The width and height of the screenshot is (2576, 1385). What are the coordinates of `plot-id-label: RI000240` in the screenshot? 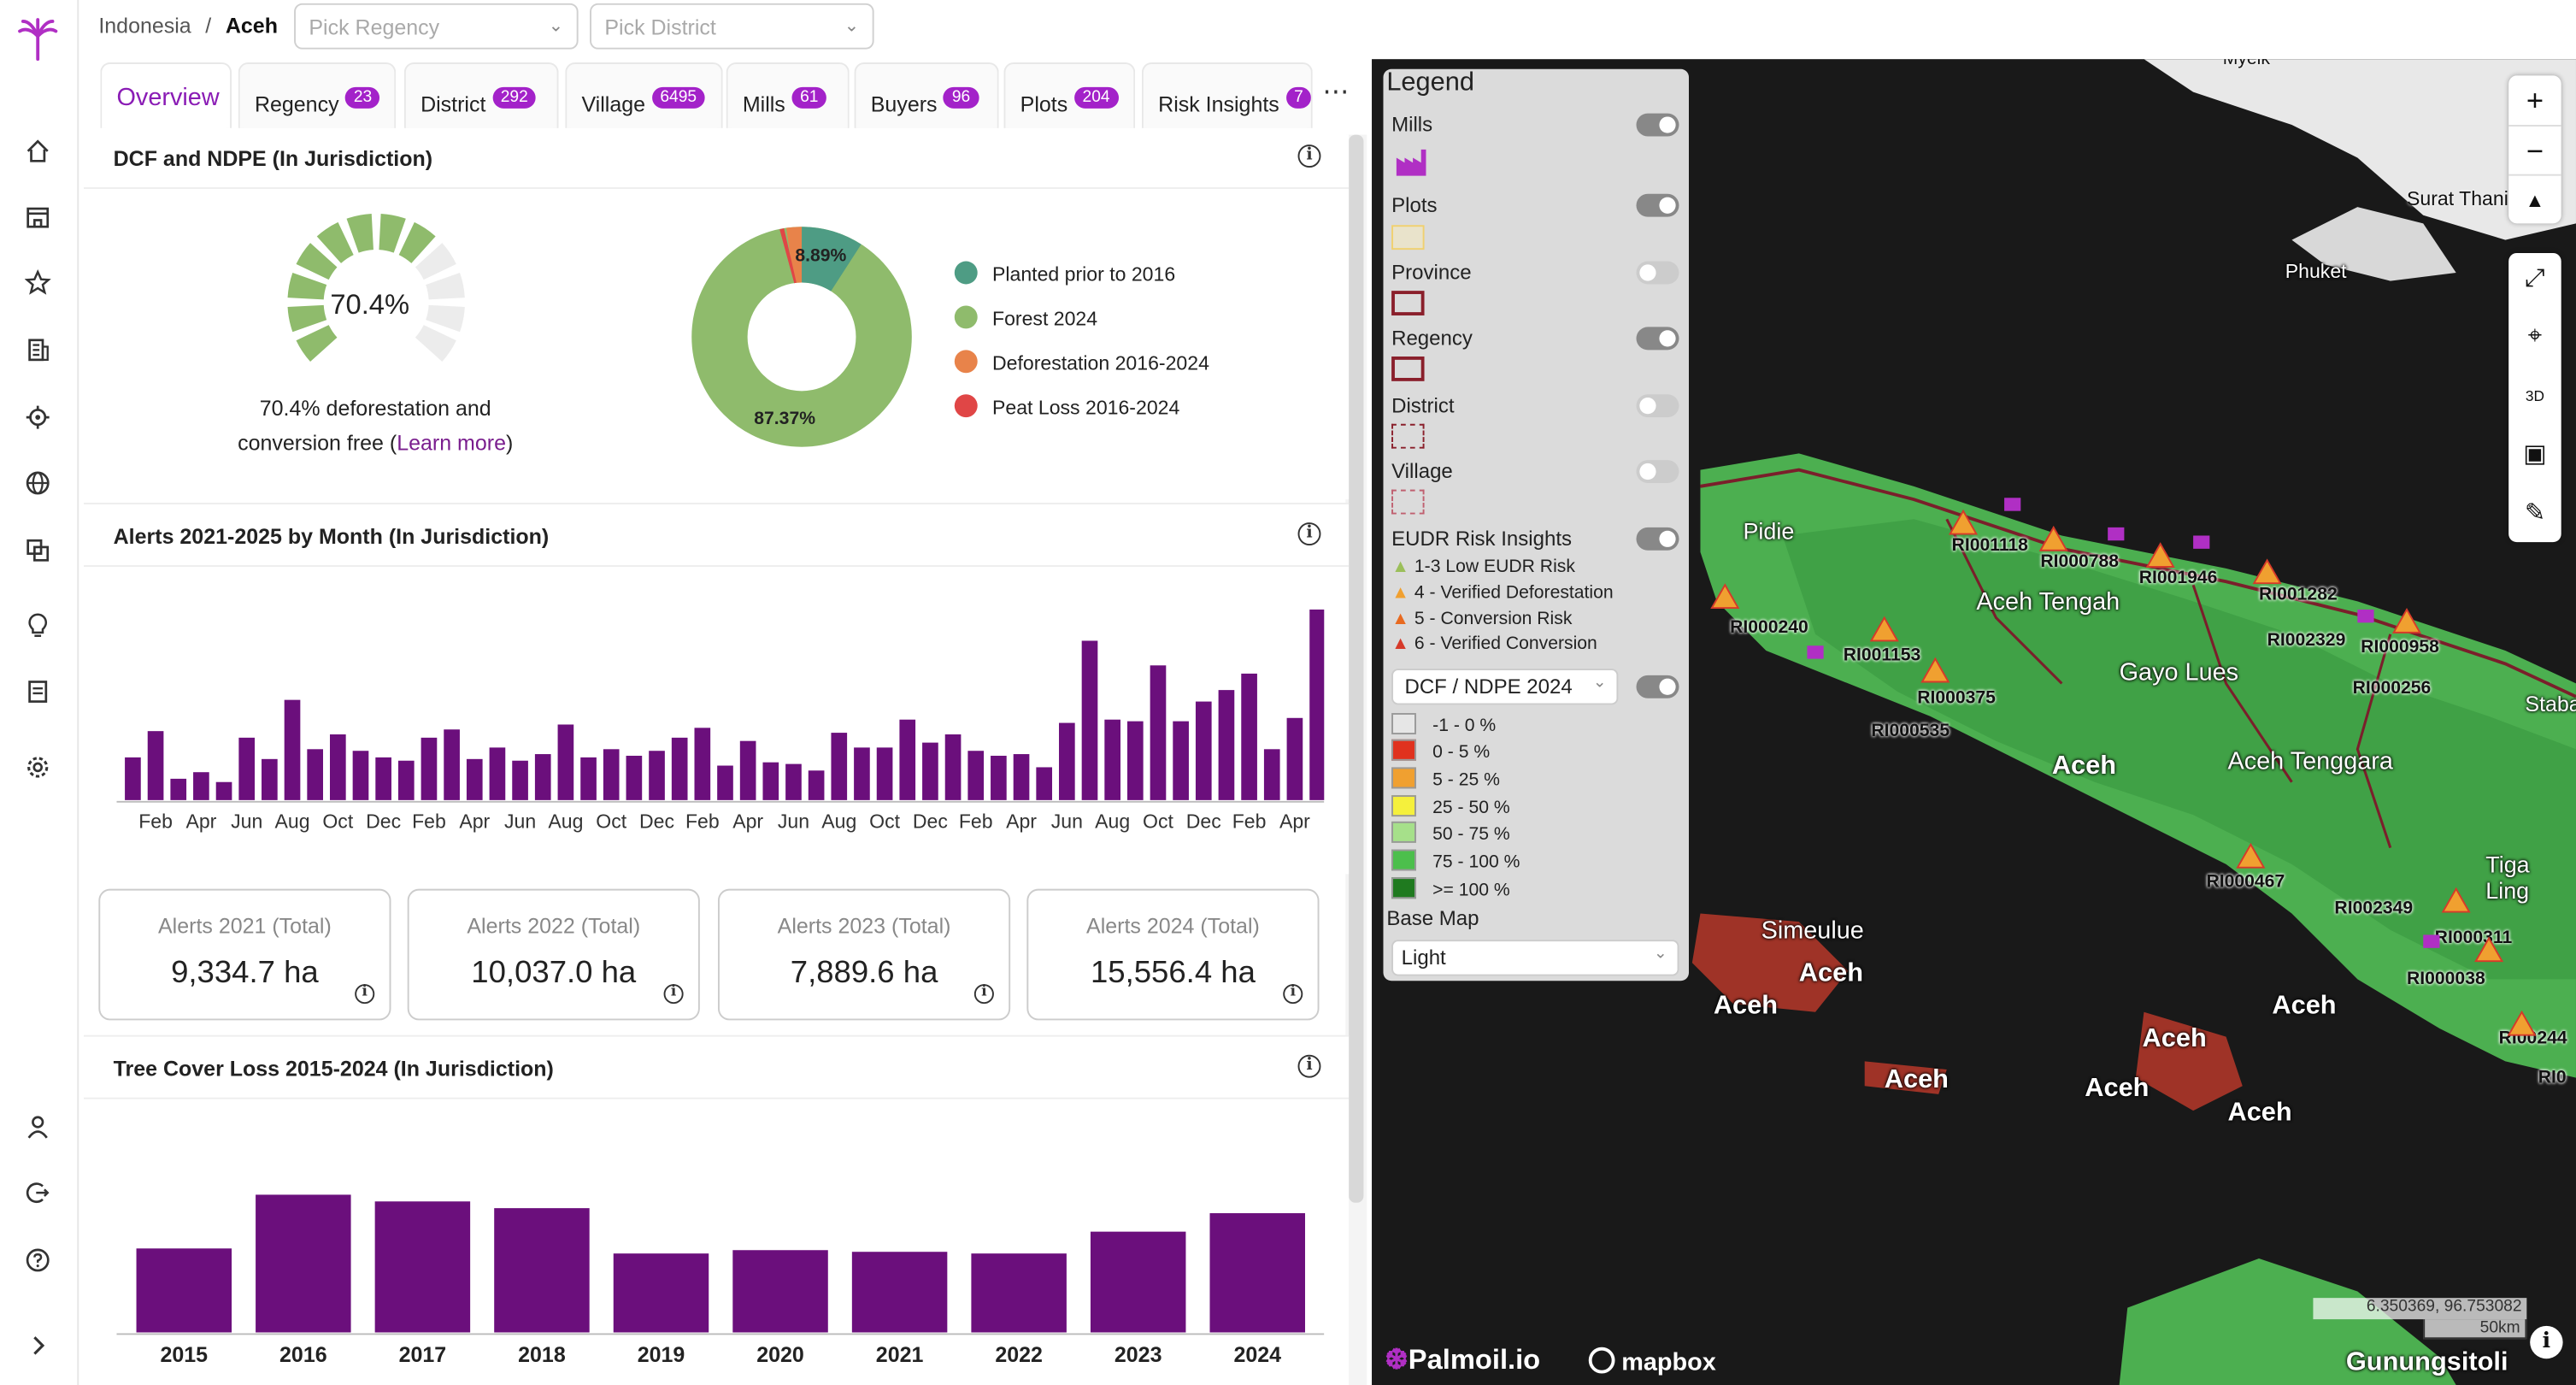 It's located at (1769, 628).